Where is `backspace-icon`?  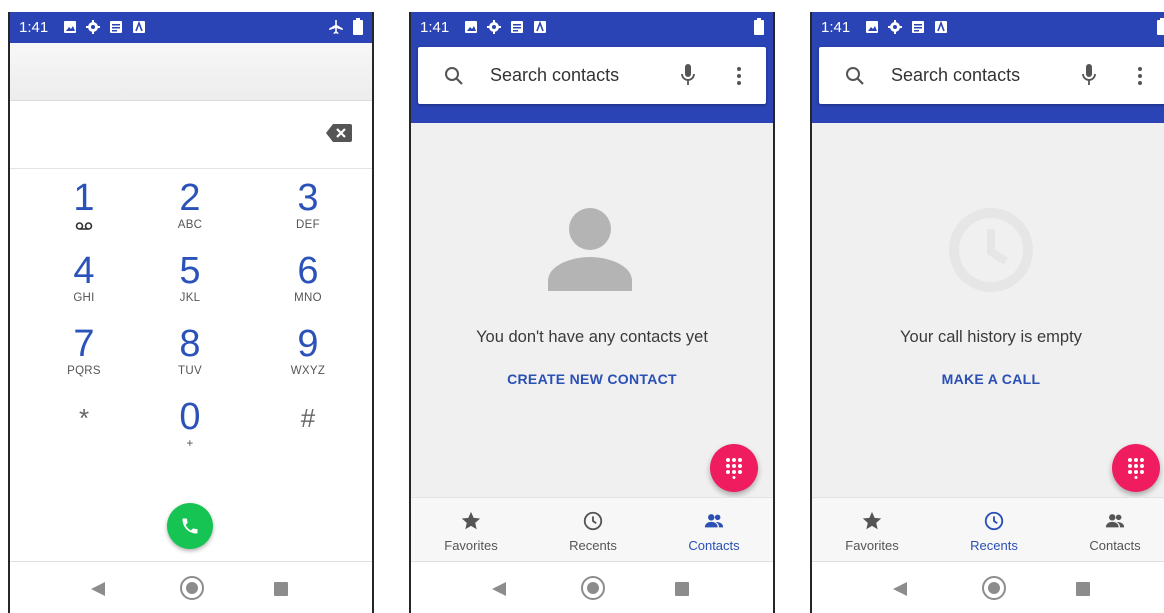
backspace-icon is located at coordinates (339, 133).